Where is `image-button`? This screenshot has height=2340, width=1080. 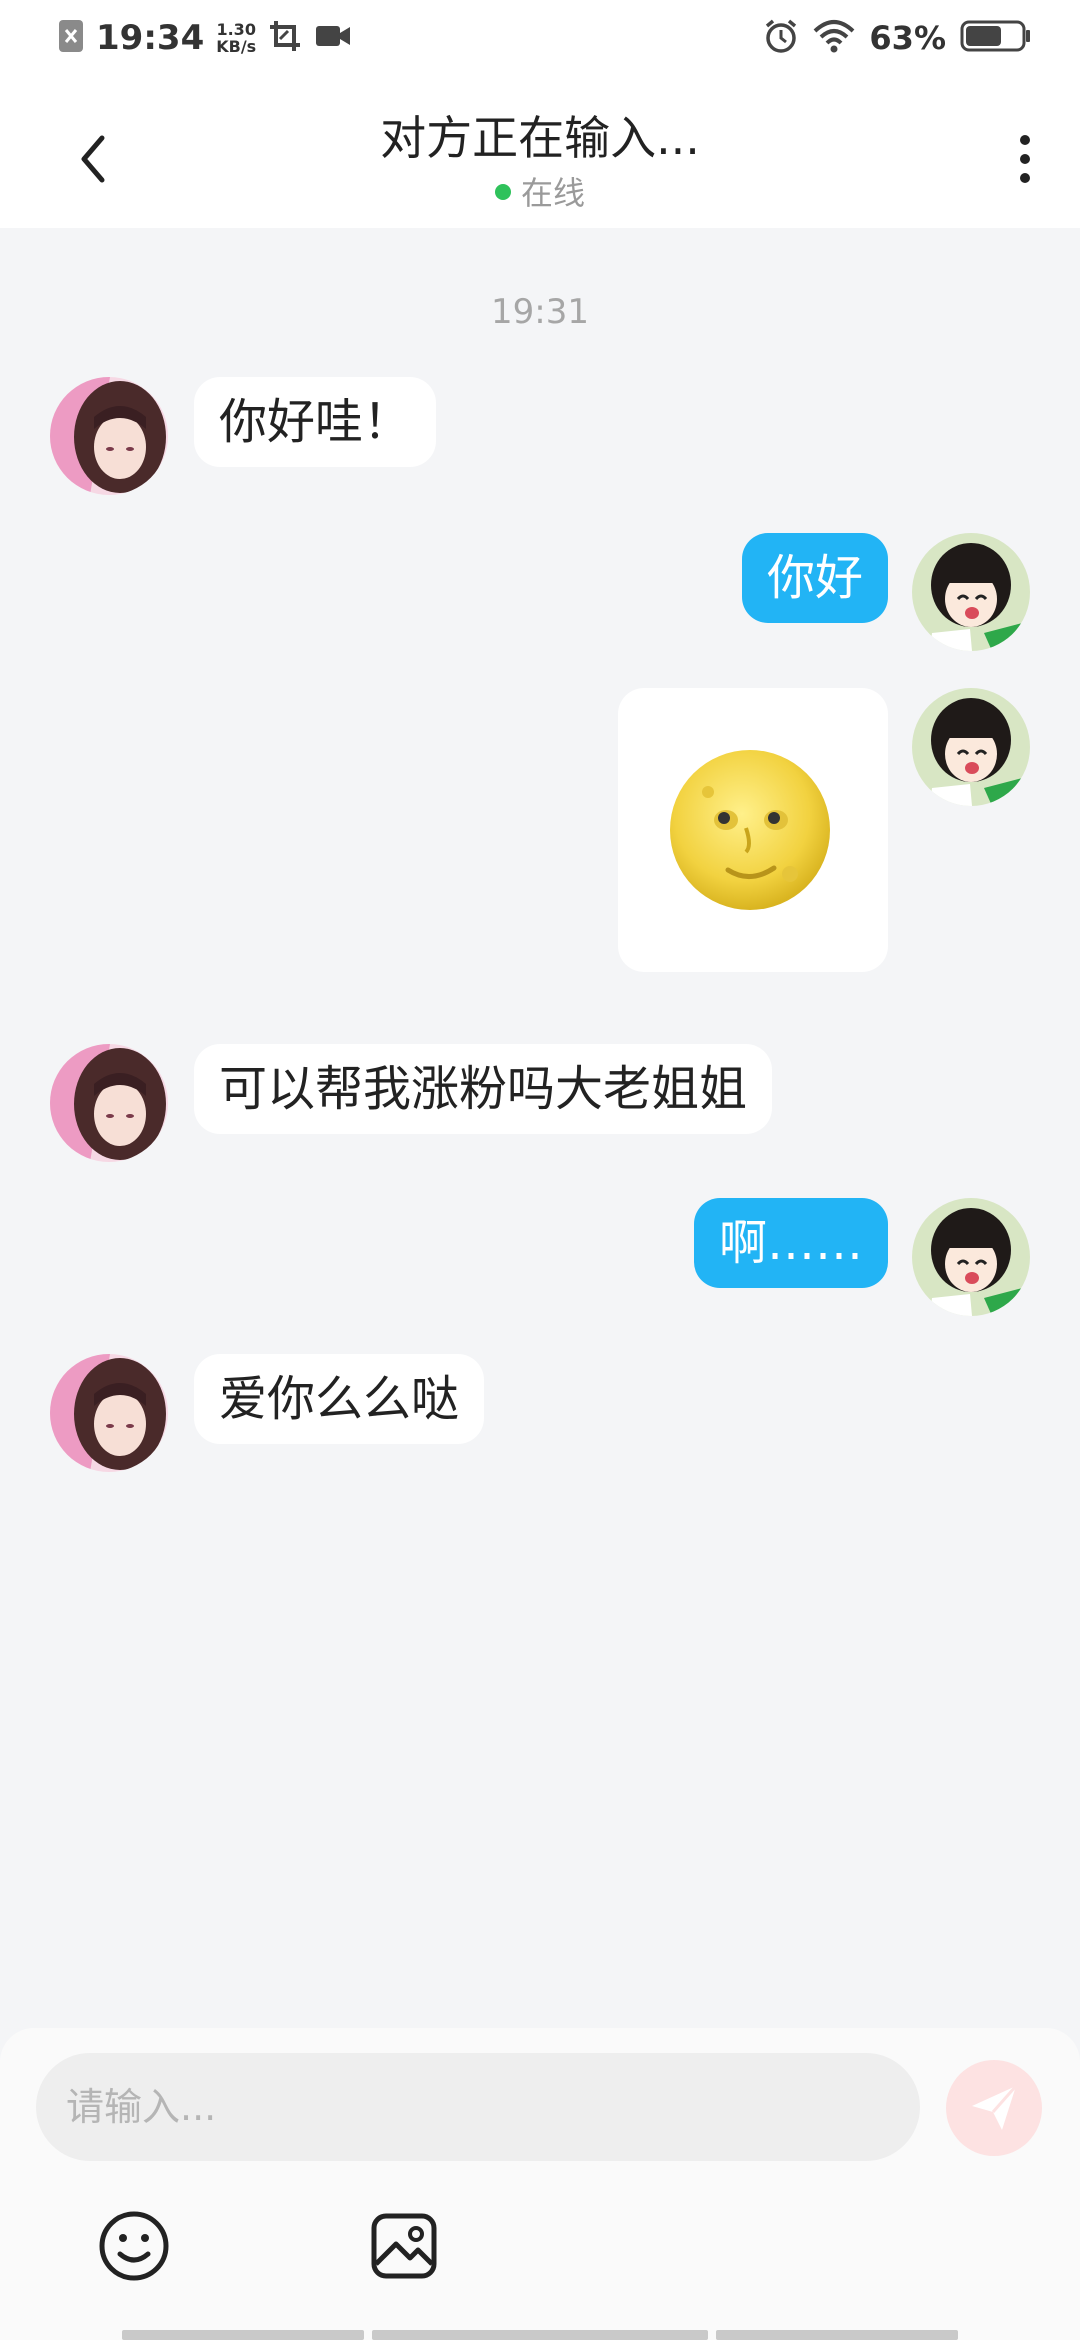
image-button is located at coordinates (404, 2246).